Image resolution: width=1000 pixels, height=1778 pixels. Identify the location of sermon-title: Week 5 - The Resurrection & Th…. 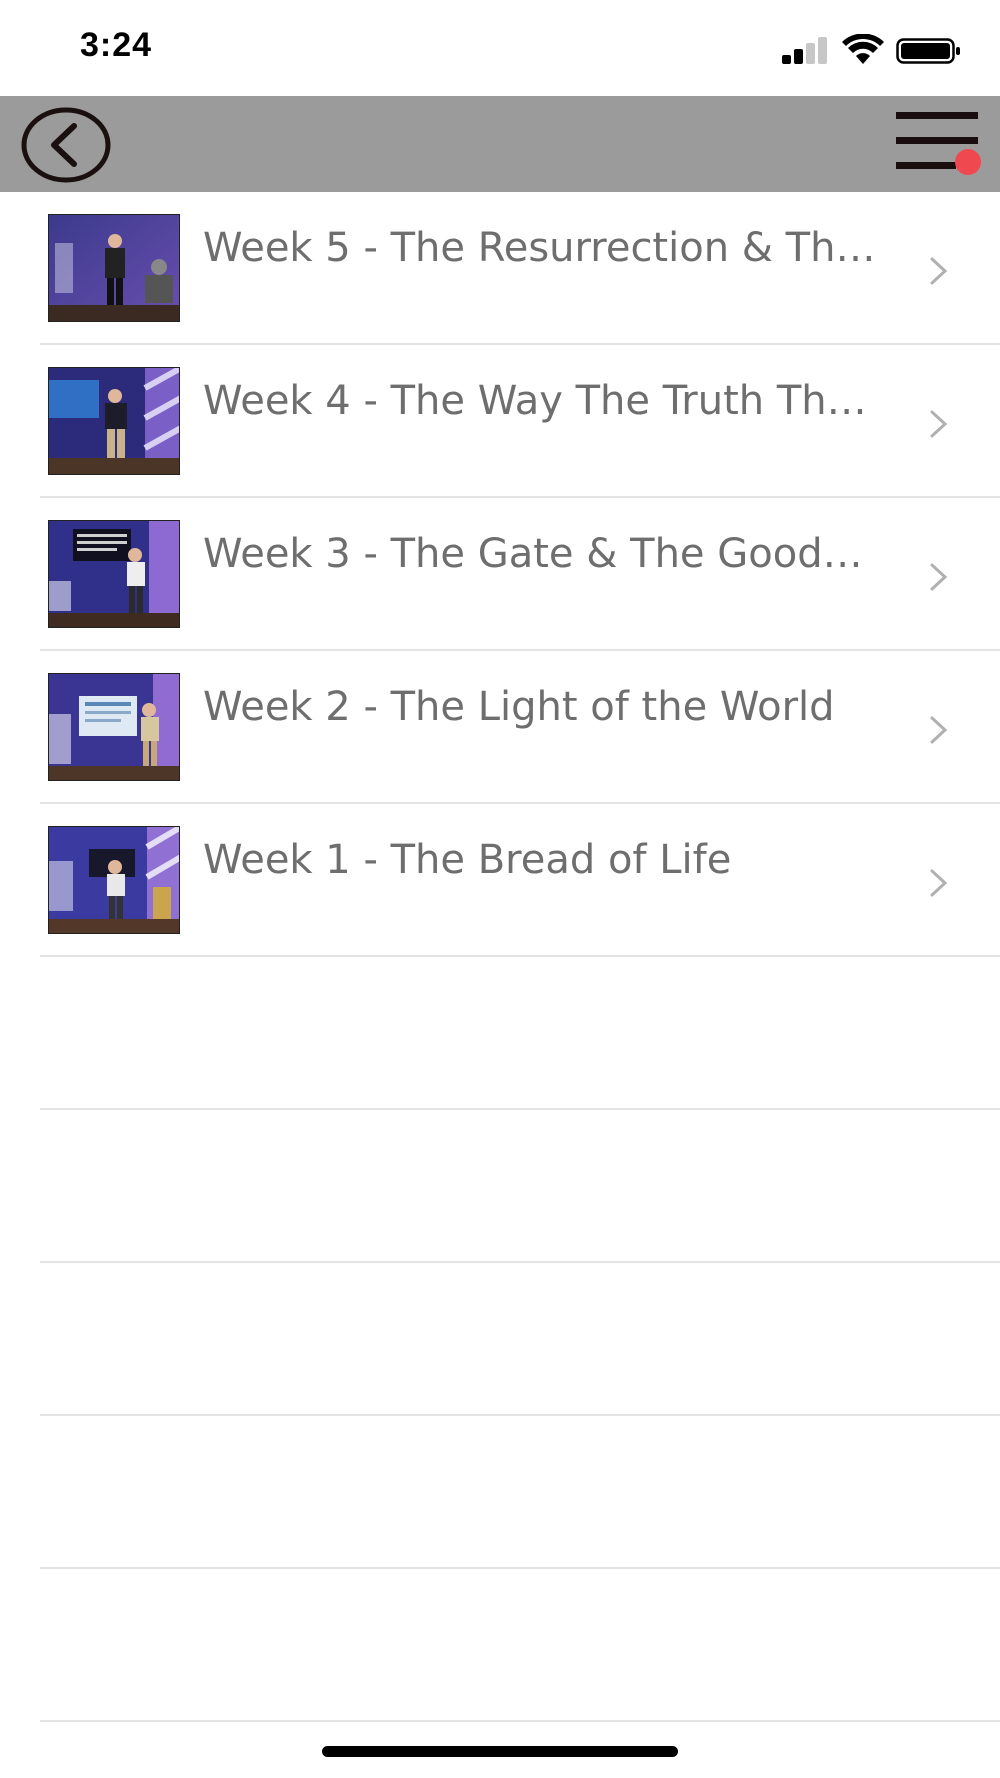
(539, 248).